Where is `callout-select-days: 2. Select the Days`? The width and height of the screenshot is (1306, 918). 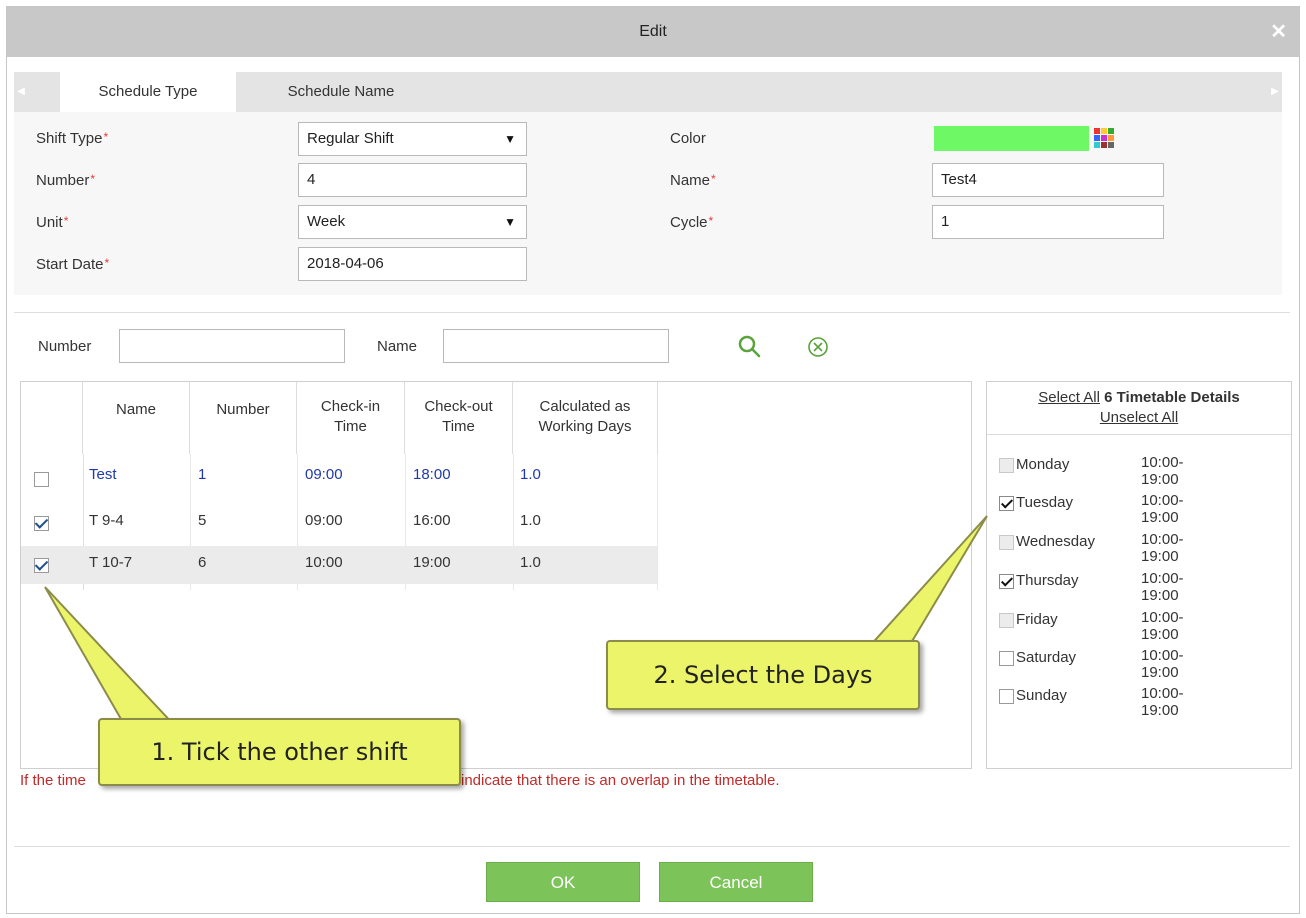 callout-select-days: 2. Select the Days is located at coordinates (763, 675).